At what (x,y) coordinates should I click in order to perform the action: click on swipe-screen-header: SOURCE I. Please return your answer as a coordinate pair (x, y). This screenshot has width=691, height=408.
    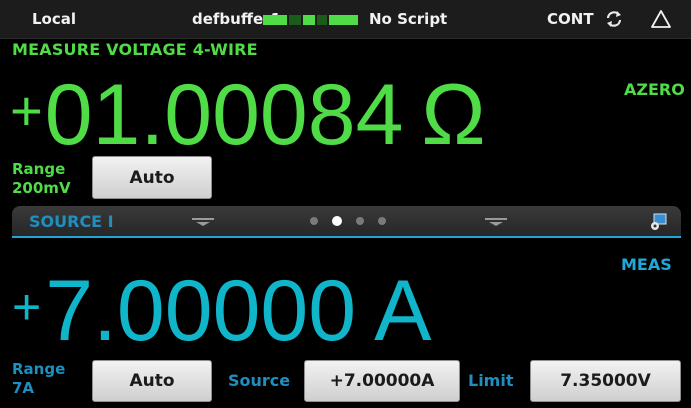
    Looking at the image, I should click on (346, 221).